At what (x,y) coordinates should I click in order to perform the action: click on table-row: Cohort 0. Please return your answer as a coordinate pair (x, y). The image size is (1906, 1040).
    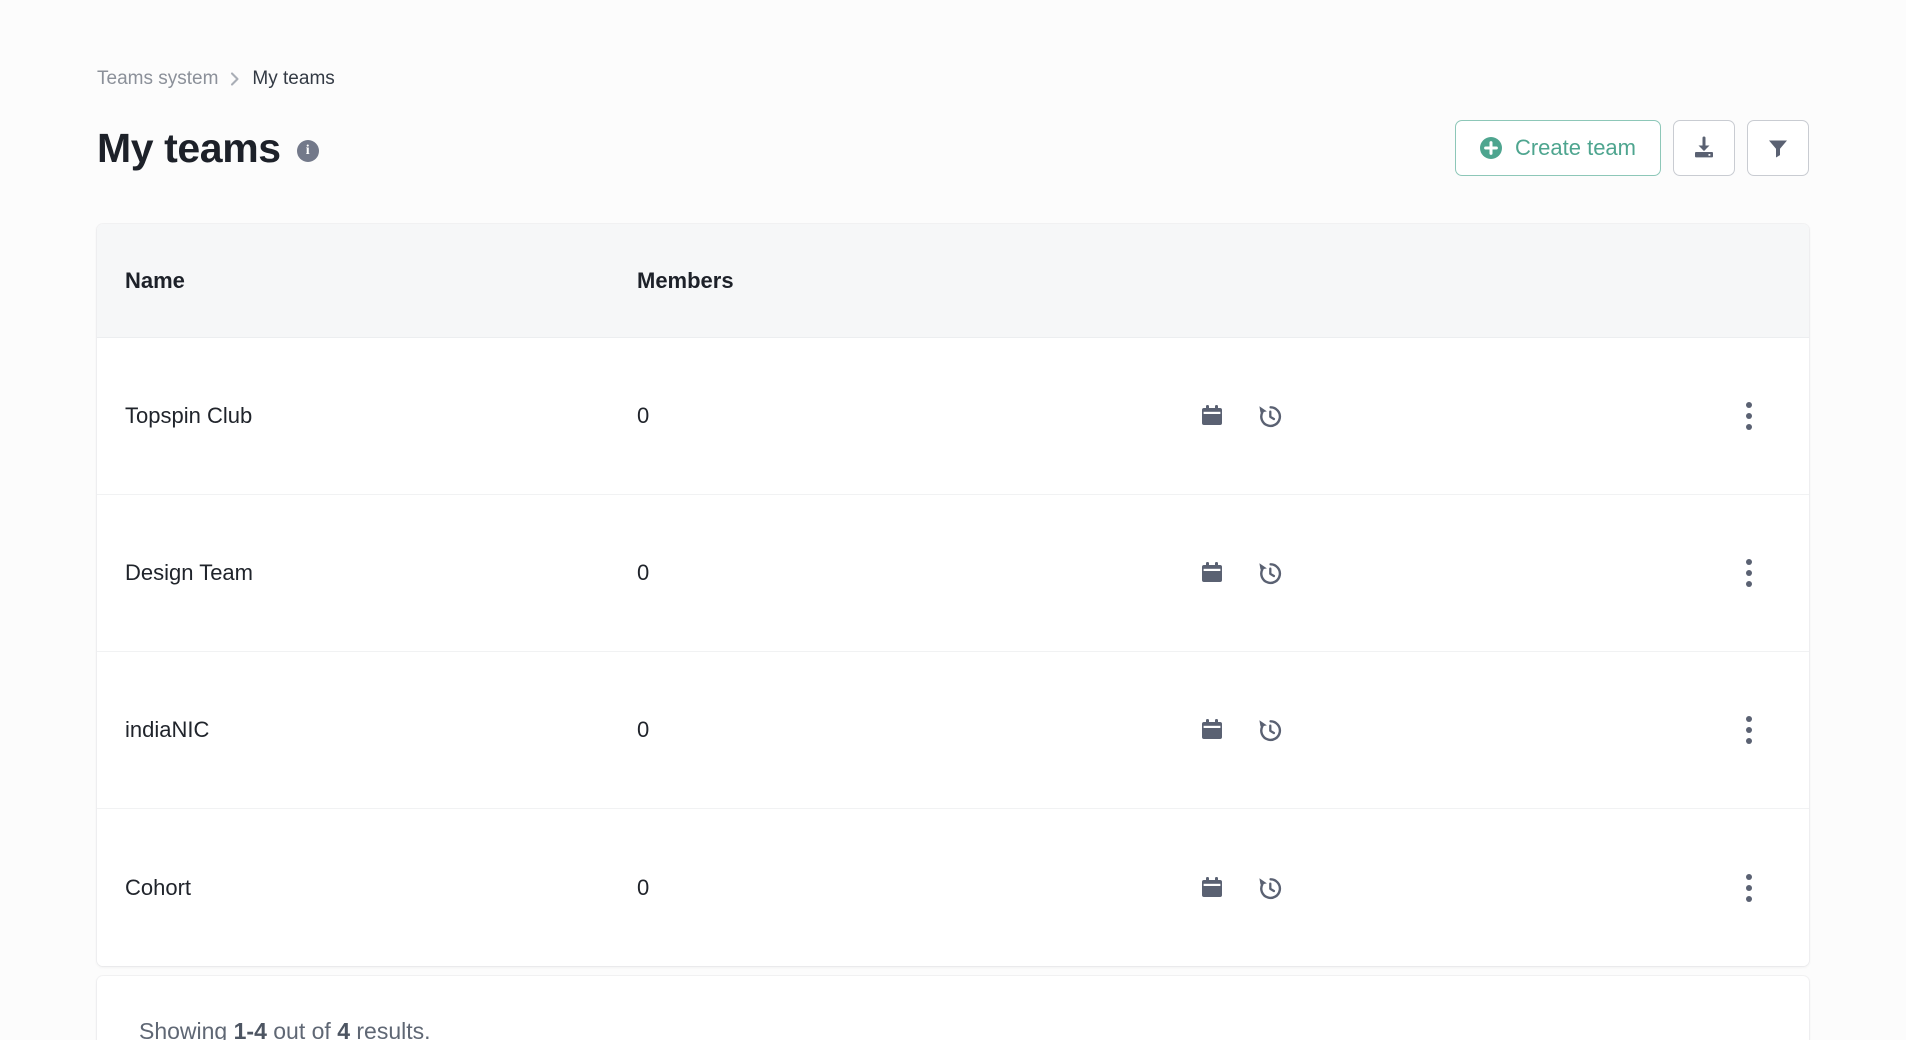
    Looking at the image, I should click on (953, 887).